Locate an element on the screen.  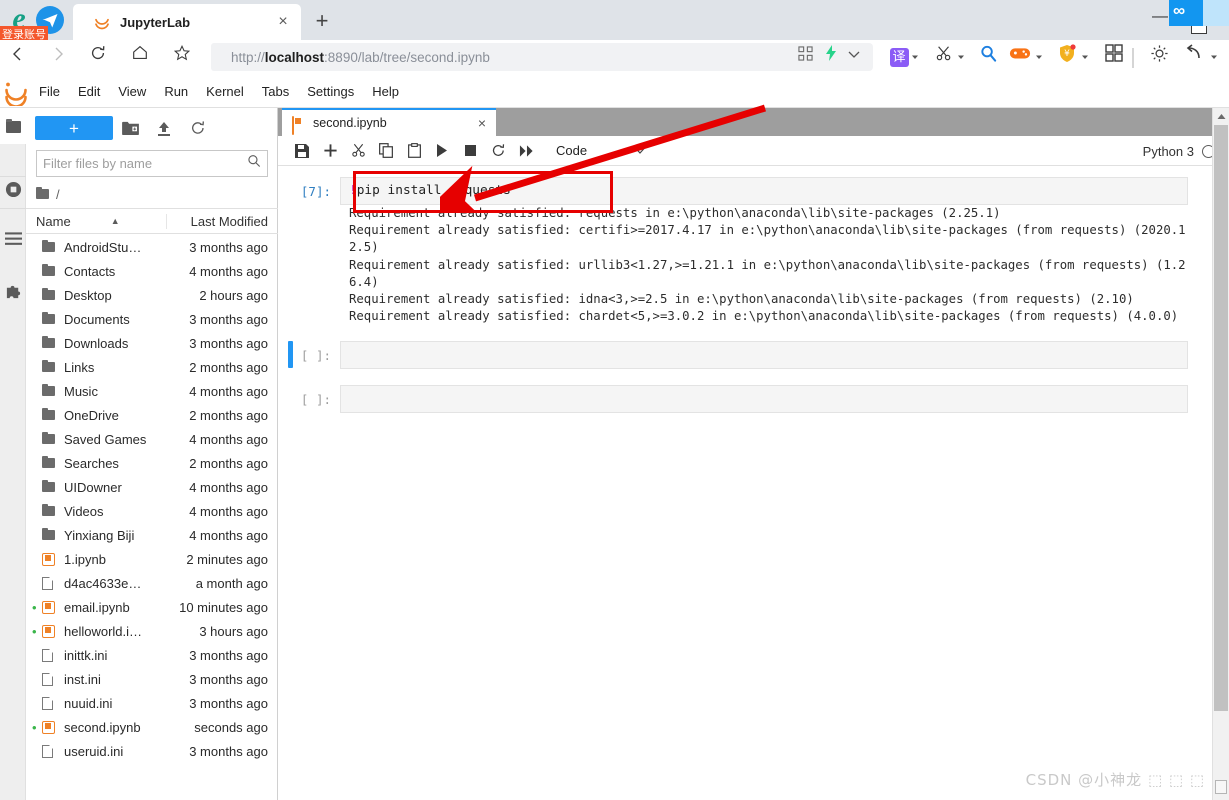
file-list-item: • email.ipynb 10 minutes ago is located at coordinates (152, 607).